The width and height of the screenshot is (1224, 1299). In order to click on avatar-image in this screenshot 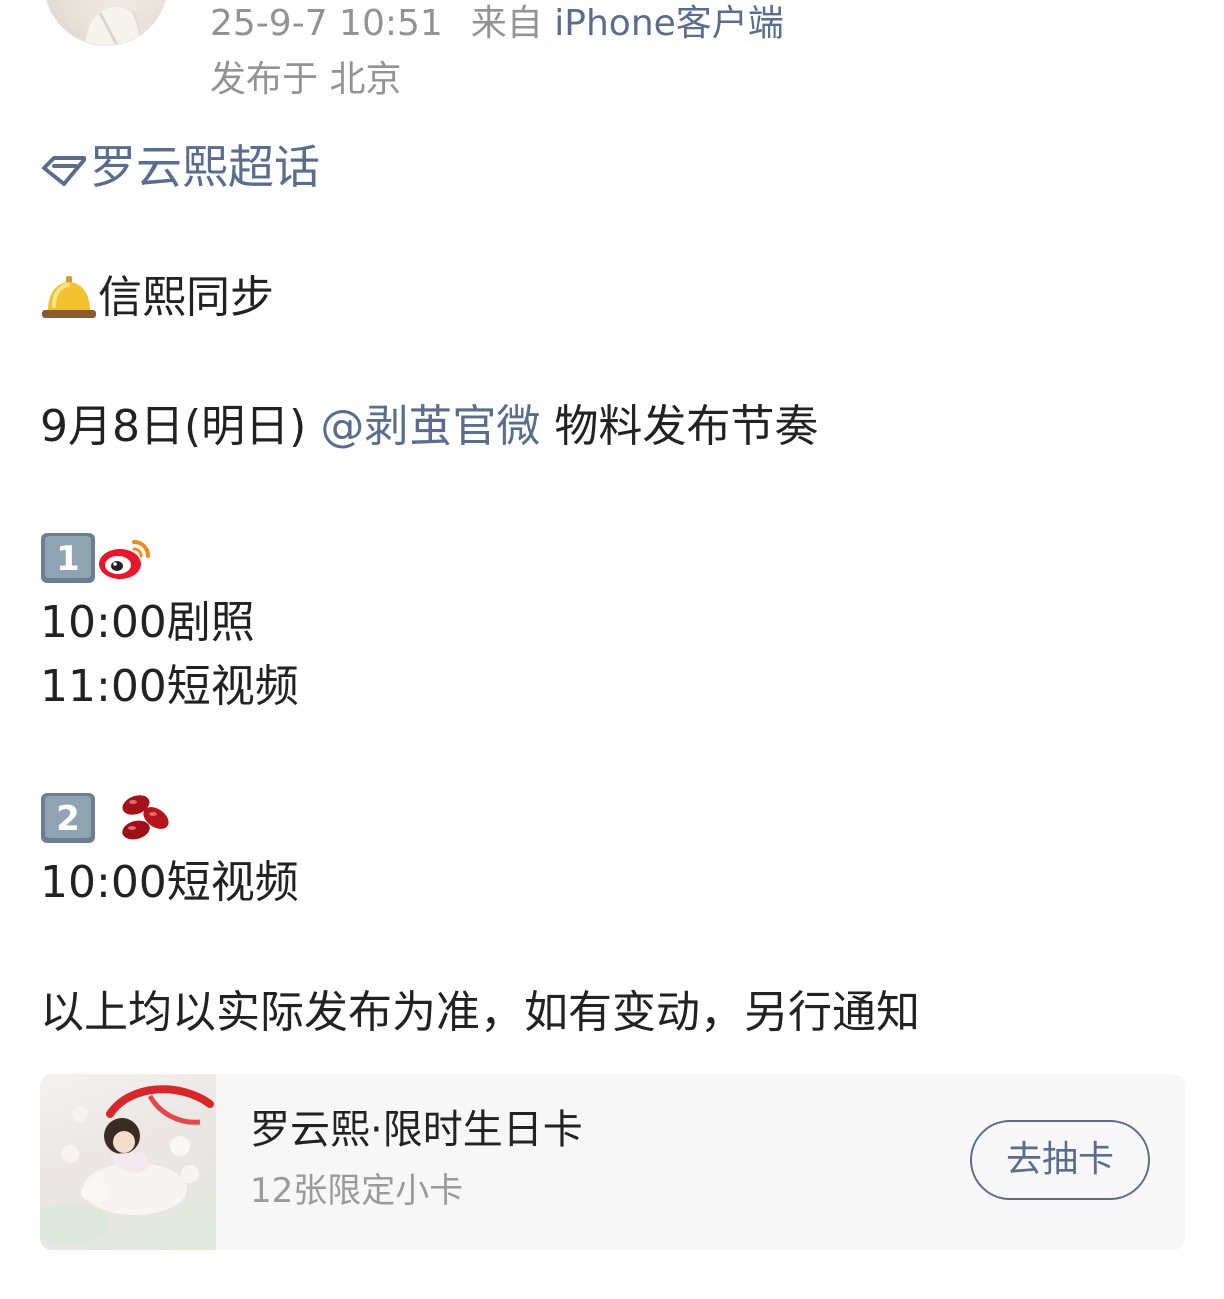, I will do `click(115, 26)`.